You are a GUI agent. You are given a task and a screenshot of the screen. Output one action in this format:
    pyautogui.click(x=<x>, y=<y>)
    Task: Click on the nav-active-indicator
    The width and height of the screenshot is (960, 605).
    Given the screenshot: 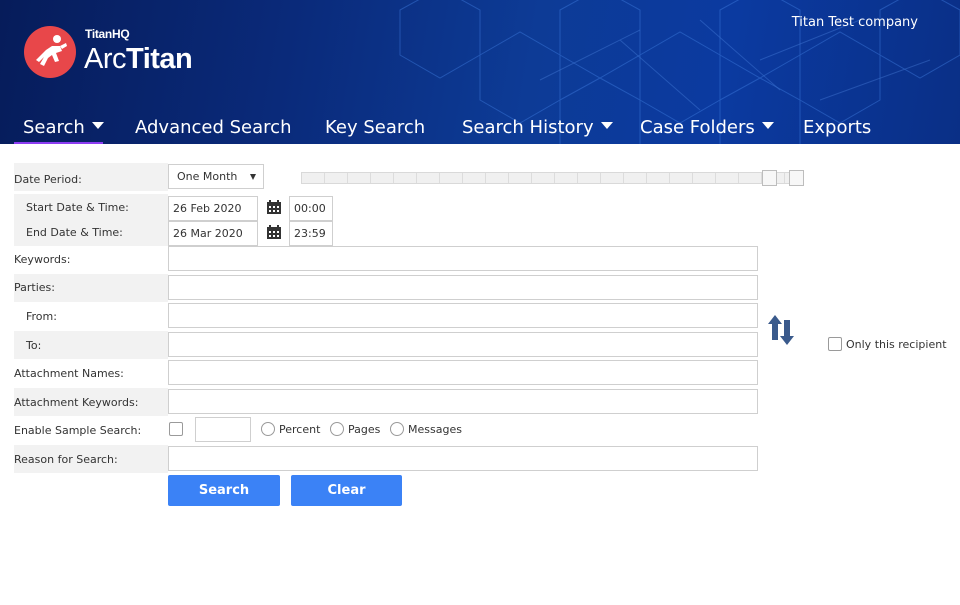 What is the action you would take?
    pyautogui.click(x=58, y=143)
    